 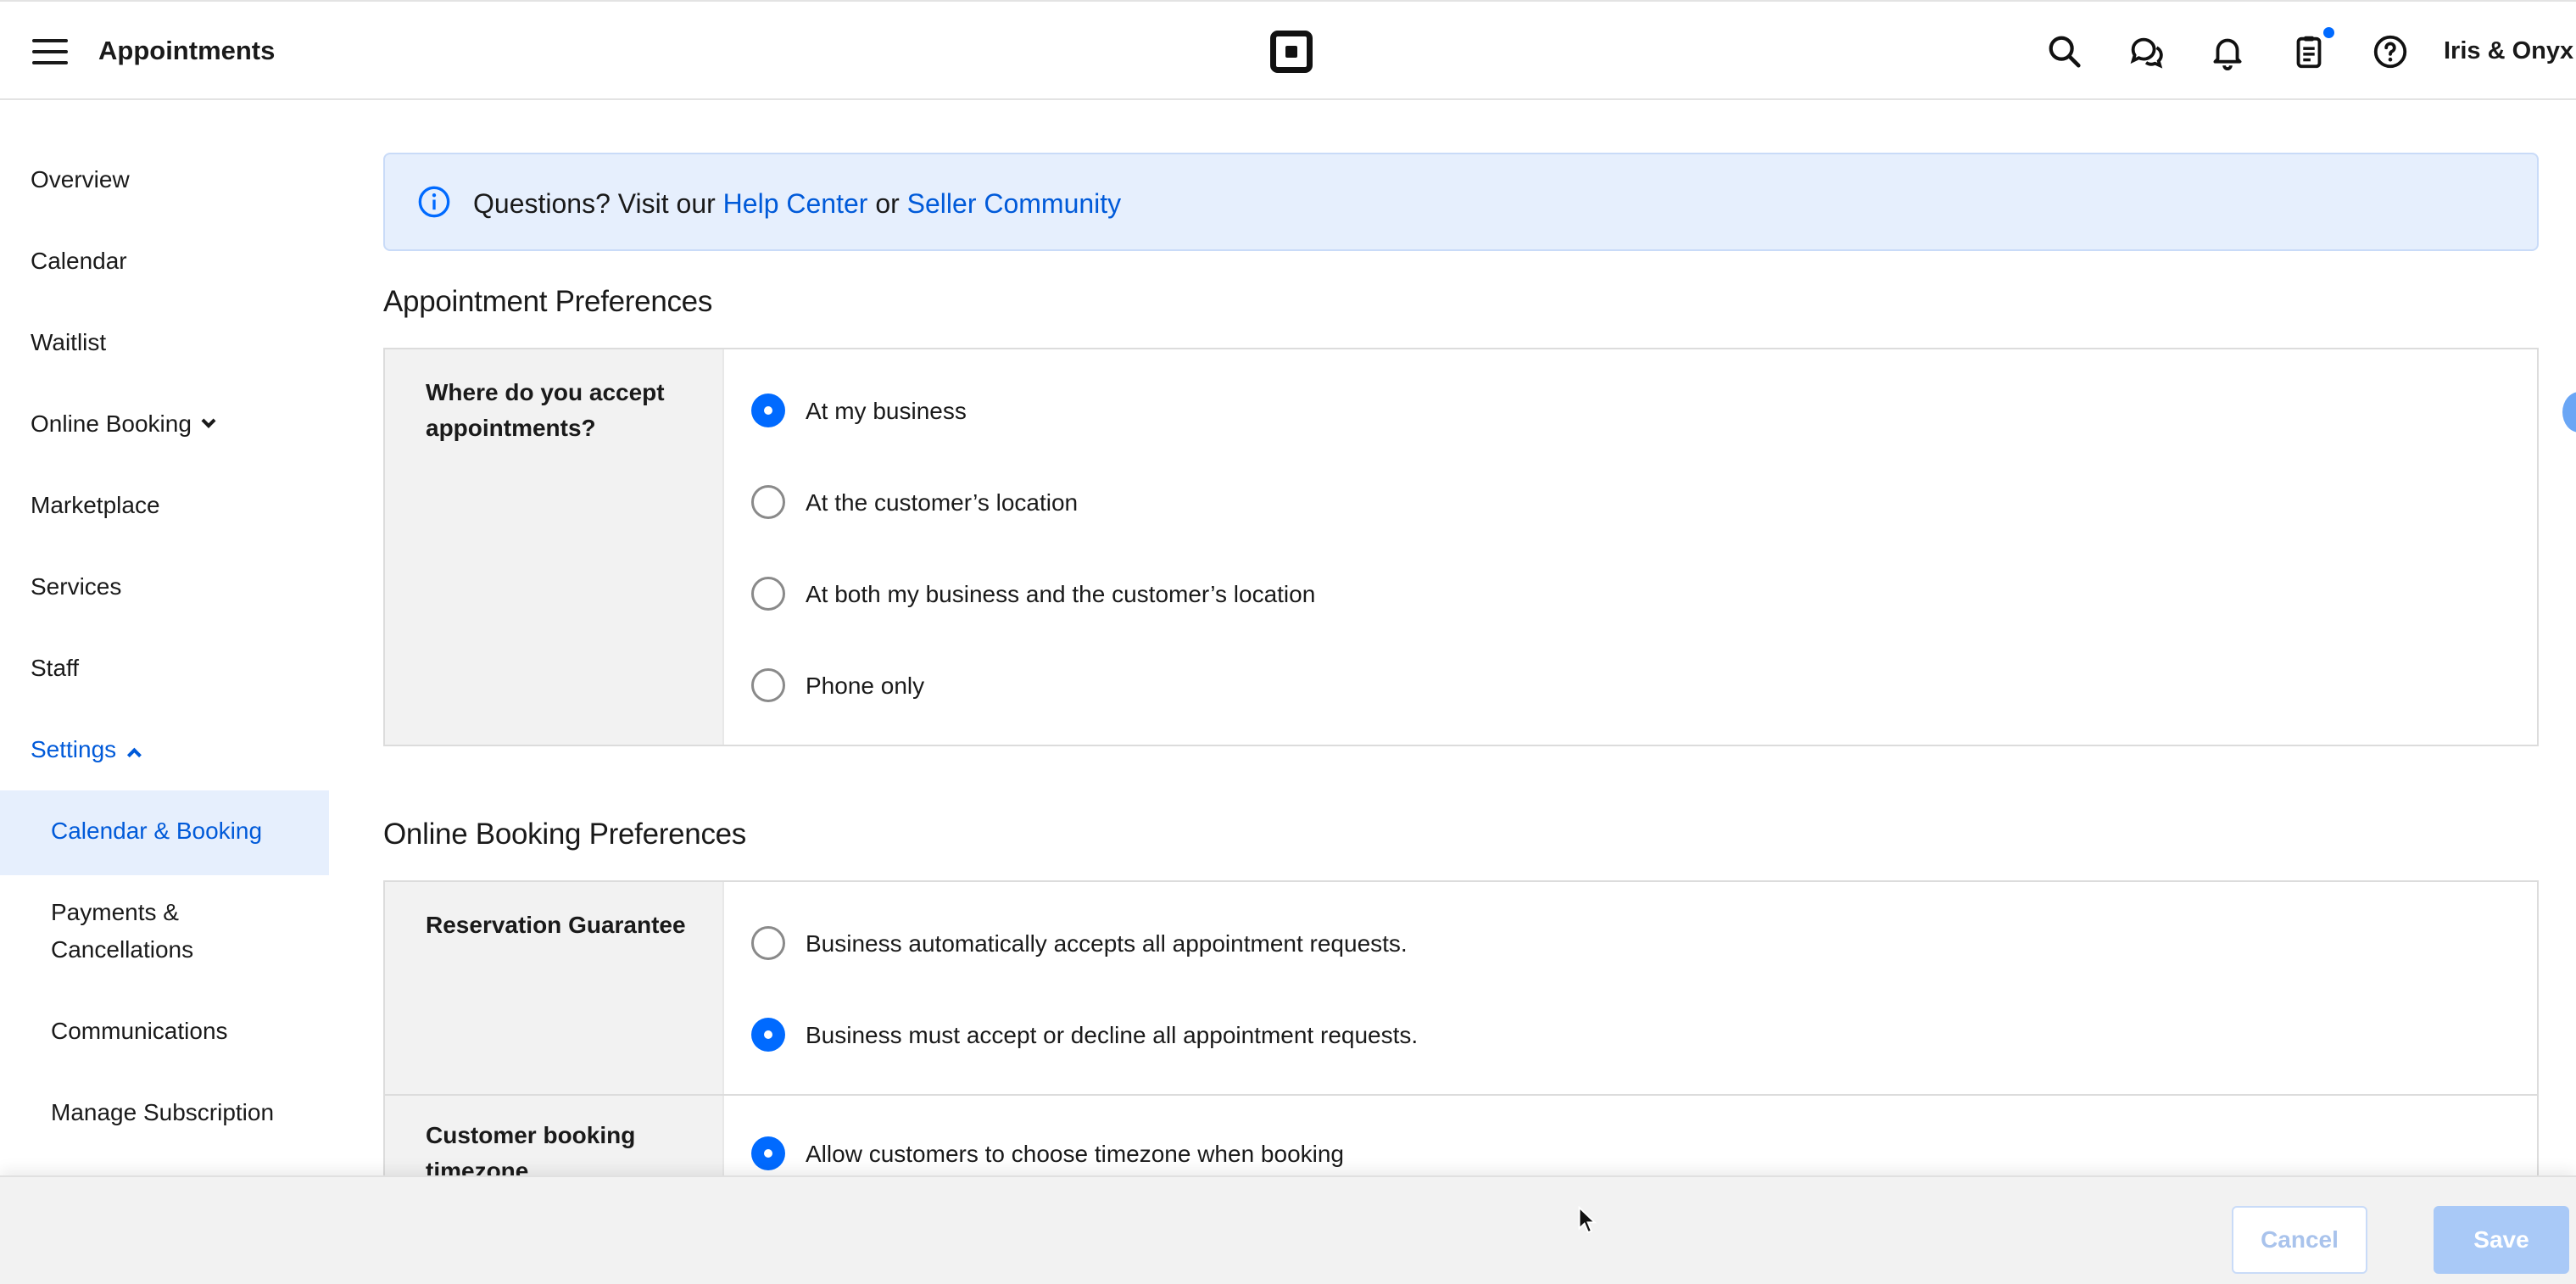 What do you see at coordinates (2508, 51) in the screenshot?
I see `business-name: Iris & Onyx` at bounding box center [2508, 51].